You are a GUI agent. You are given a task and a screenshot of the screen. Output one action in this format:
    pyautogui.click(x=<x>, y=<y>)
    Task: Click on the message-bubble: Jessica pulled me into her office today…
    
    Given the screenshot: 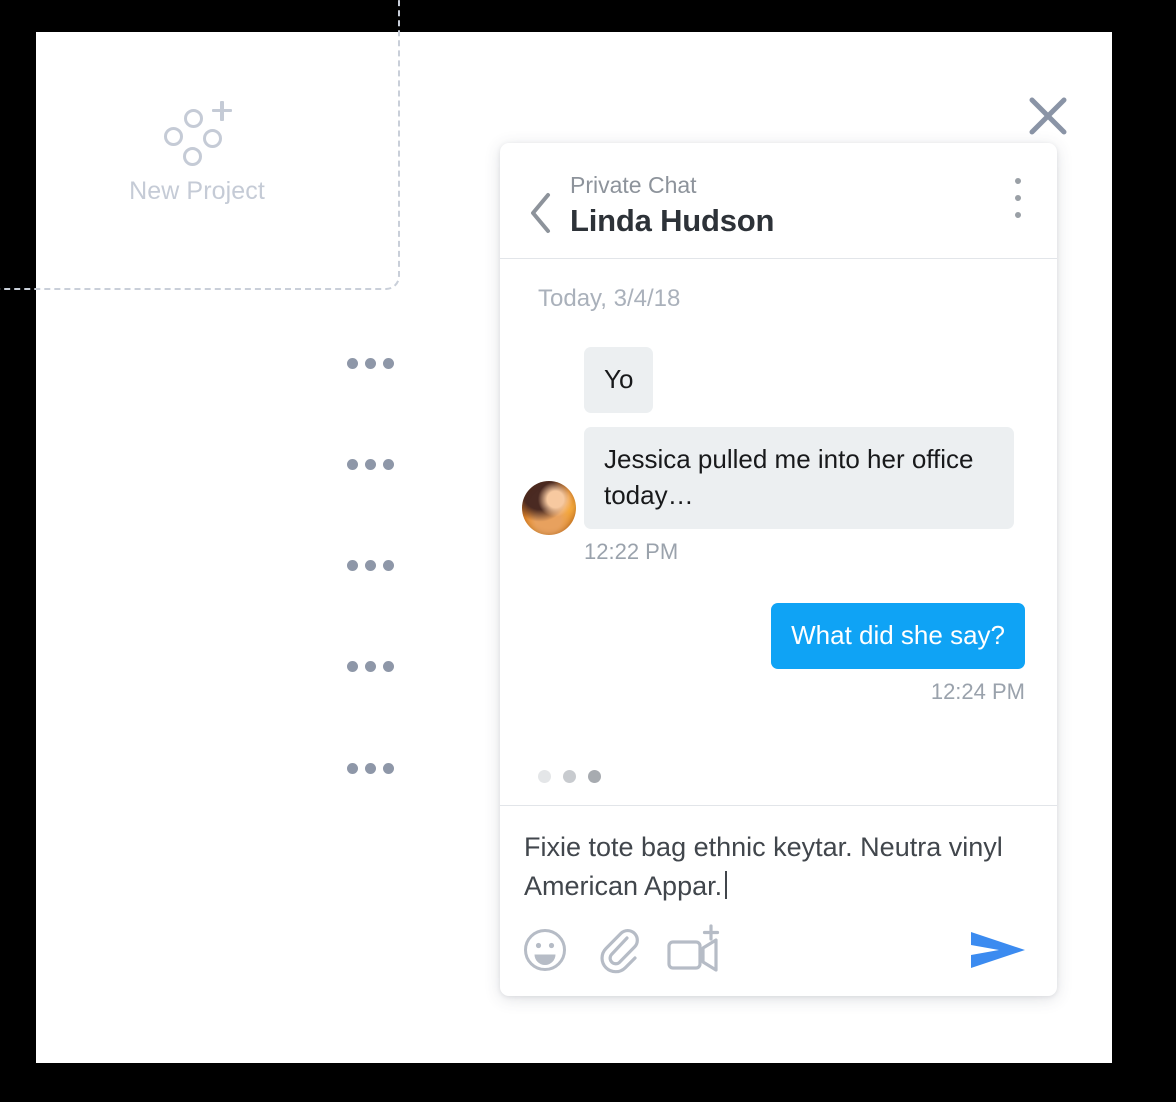 What is the action you would take?
    pyautogui.click(x=799, y=477)
    